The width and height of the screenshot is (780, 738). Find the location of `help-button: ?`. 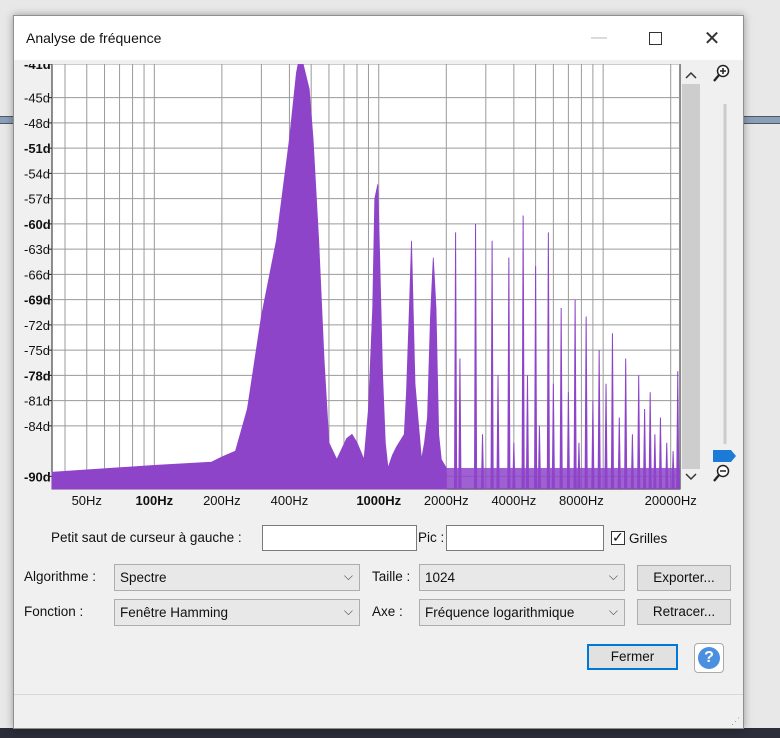

help-button: ? is located at coordinates (709, 658).